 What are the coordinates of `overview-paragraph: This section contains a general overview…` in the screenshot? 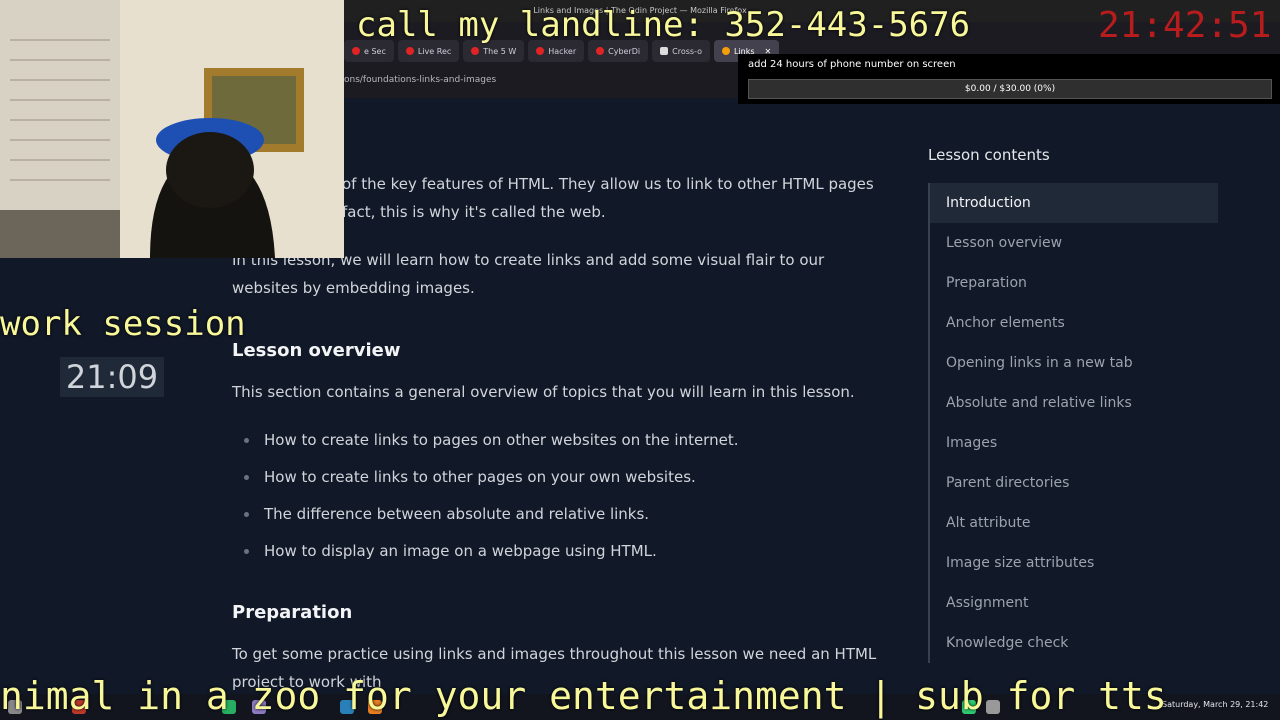 It's located at (543, 392).